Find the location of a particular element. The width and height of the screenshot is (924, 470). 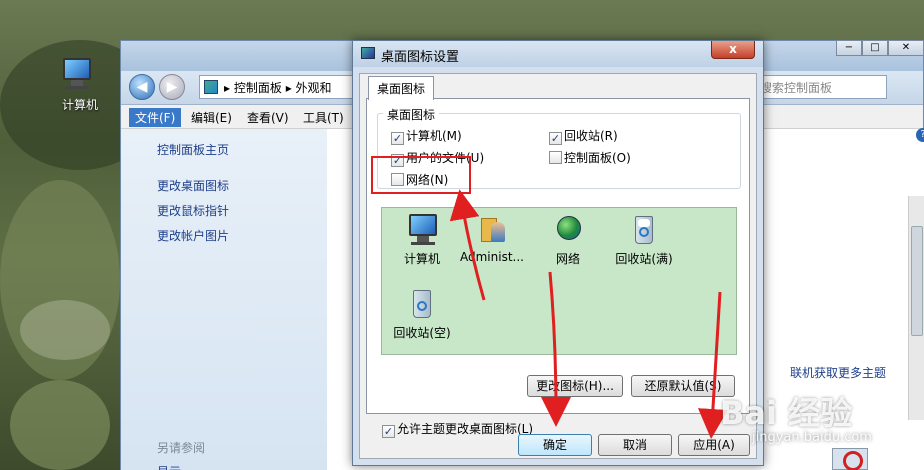

breadcrumb-control-panel: 控制面板 is located at coordinates (258, 88).